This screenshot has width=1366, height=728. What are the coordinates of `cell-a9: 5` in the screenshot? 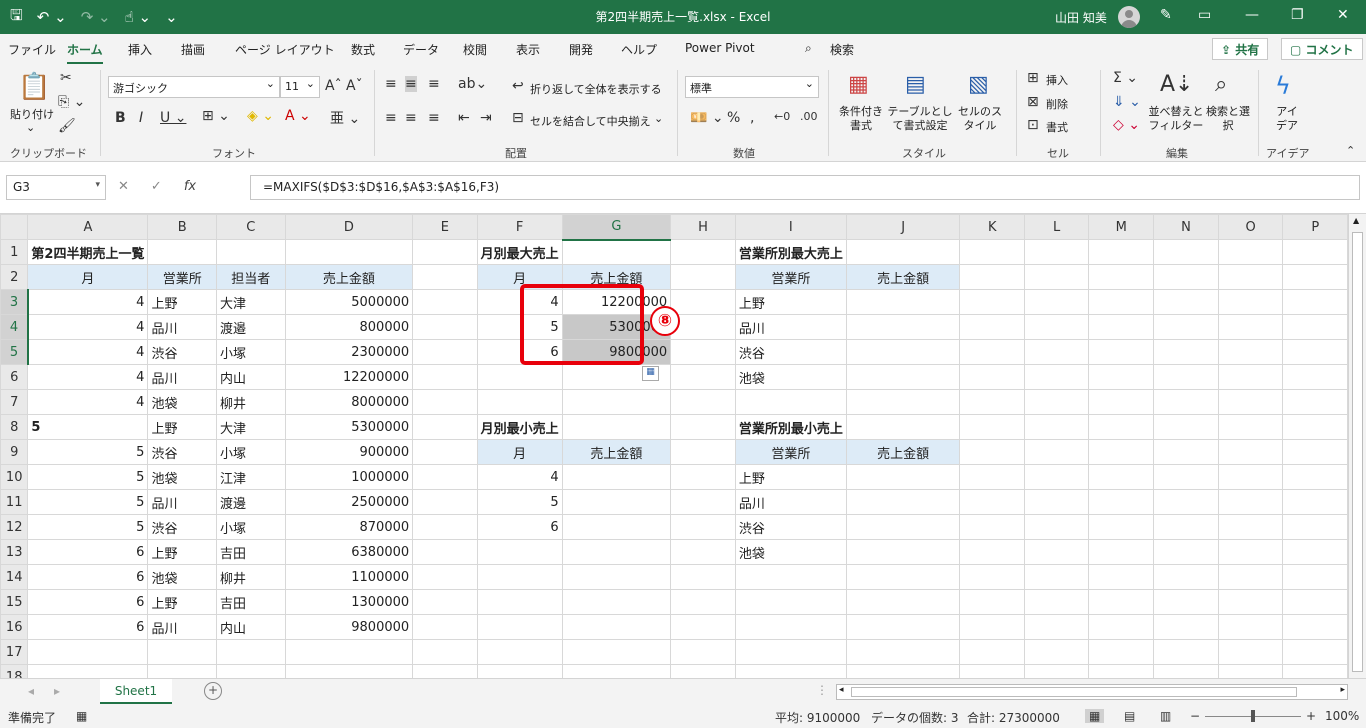 It's located at (88, 452).